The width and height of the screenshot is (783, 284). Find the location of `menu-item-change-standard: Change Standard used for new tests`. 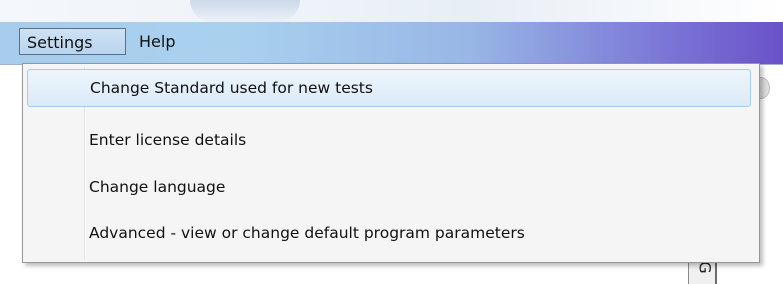

menu-item-change-standard: Change Standard used for new tests is located at coordinates (389, 88).